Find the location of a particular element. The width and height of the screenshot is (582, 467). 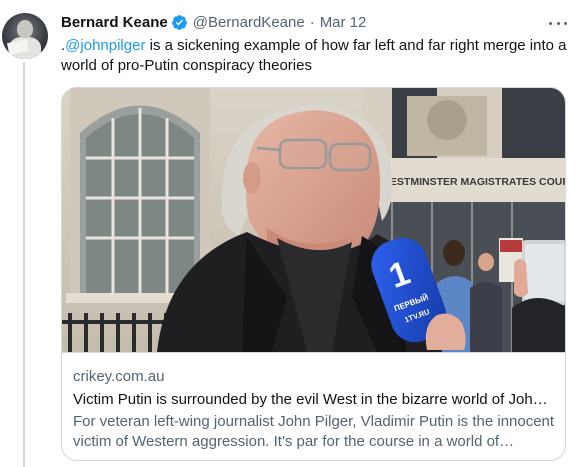

card-domain: crikey.com.au is located at coordinates (119, 376).